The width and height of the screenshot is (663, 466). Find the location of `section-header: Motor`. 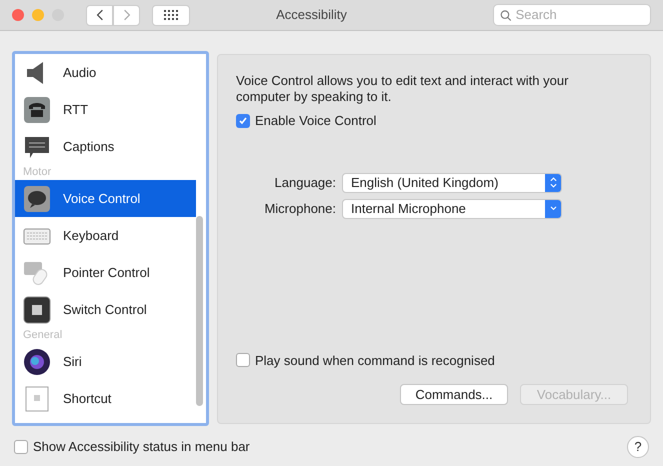

section-header: Motor is located at coordinates (37, 172).